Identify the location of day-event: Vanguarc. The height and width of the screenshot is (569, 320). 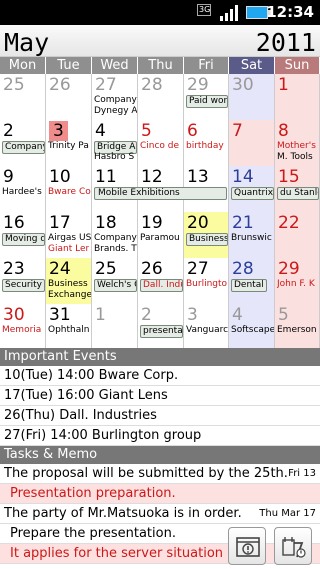
(207, 330).